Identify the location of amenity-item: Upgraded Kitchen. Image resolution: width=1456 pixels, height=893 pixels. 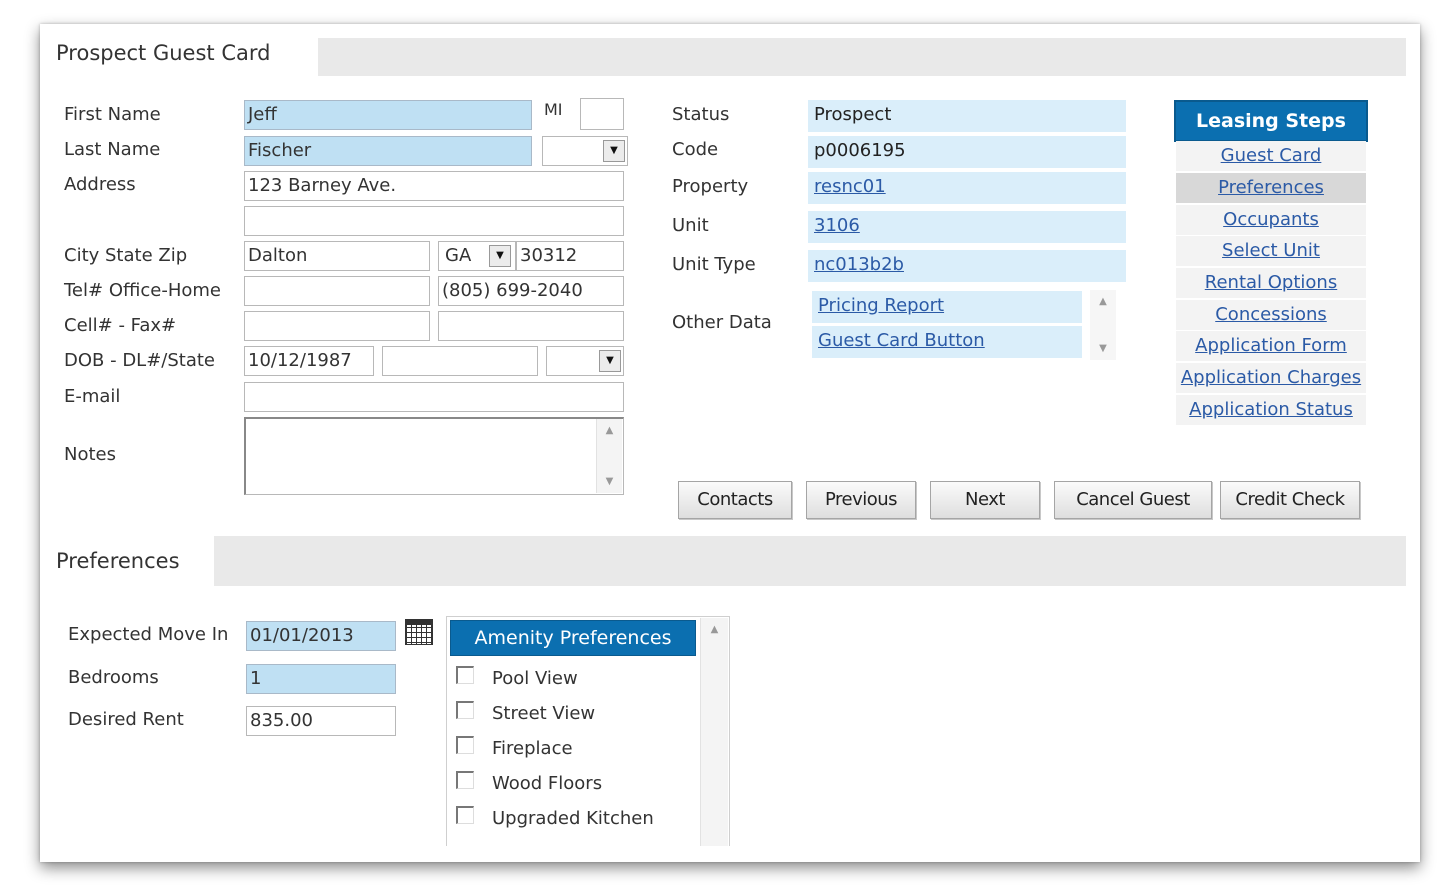
(571, 819).